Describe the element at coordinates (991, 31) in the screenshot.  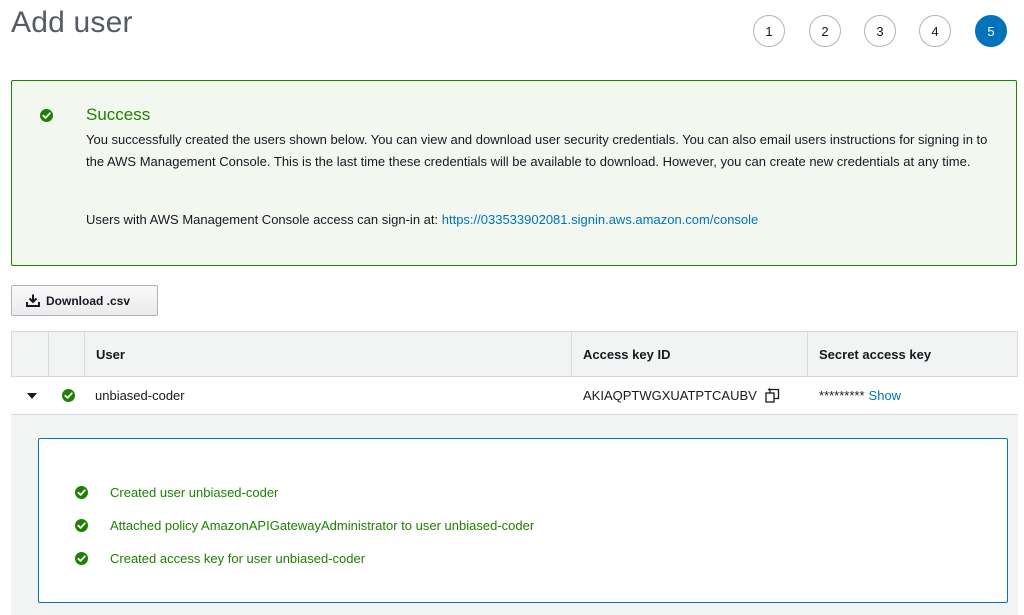
I see `step-5: 5` at that location.